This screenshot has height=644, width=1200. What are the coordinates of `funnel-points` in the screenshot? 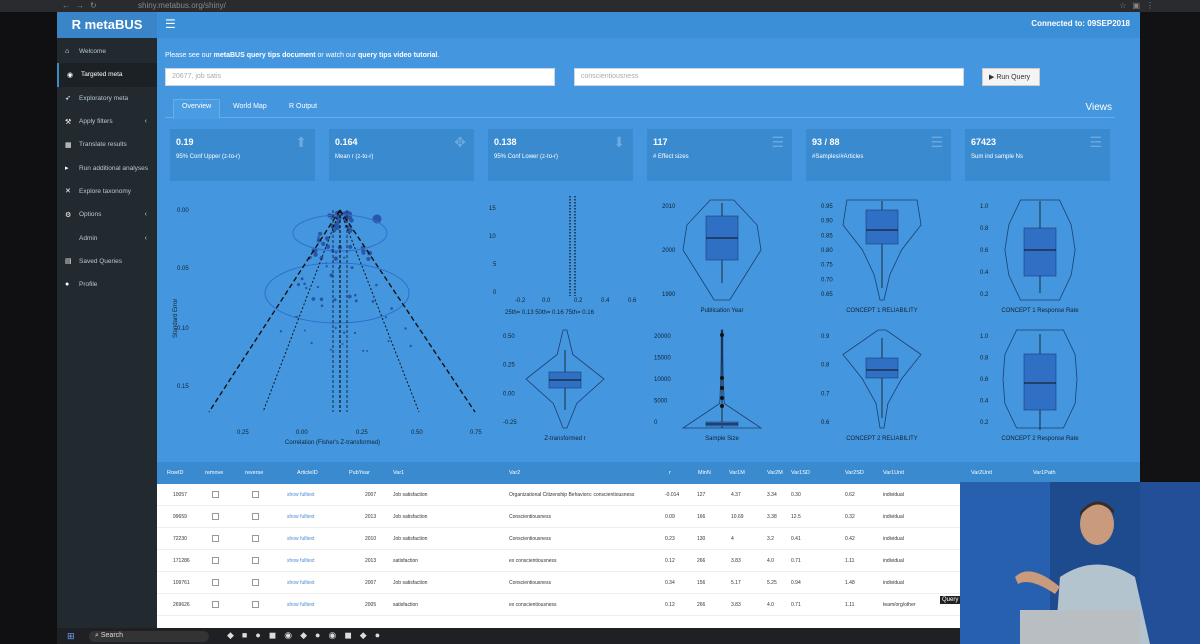 It's located at (345, 281).